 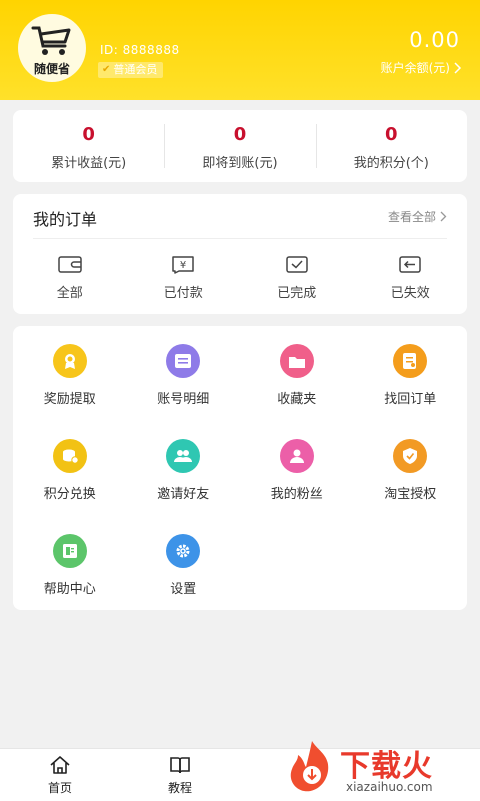 What do you see at coordinates (59, 788) in the screenshot?
I see `nav-label: 首页` at bounding box center [59, 788].